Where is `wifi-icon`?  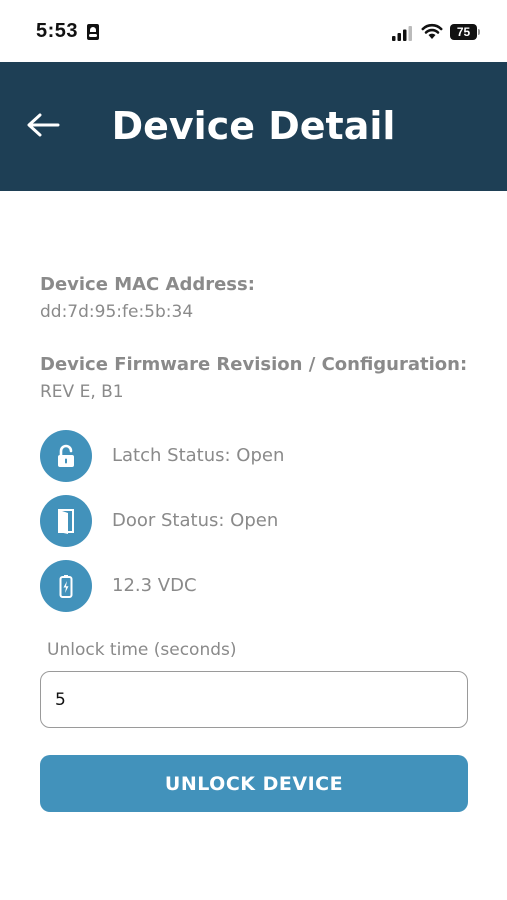
wifi-icon is located at coordinates (432, 31).